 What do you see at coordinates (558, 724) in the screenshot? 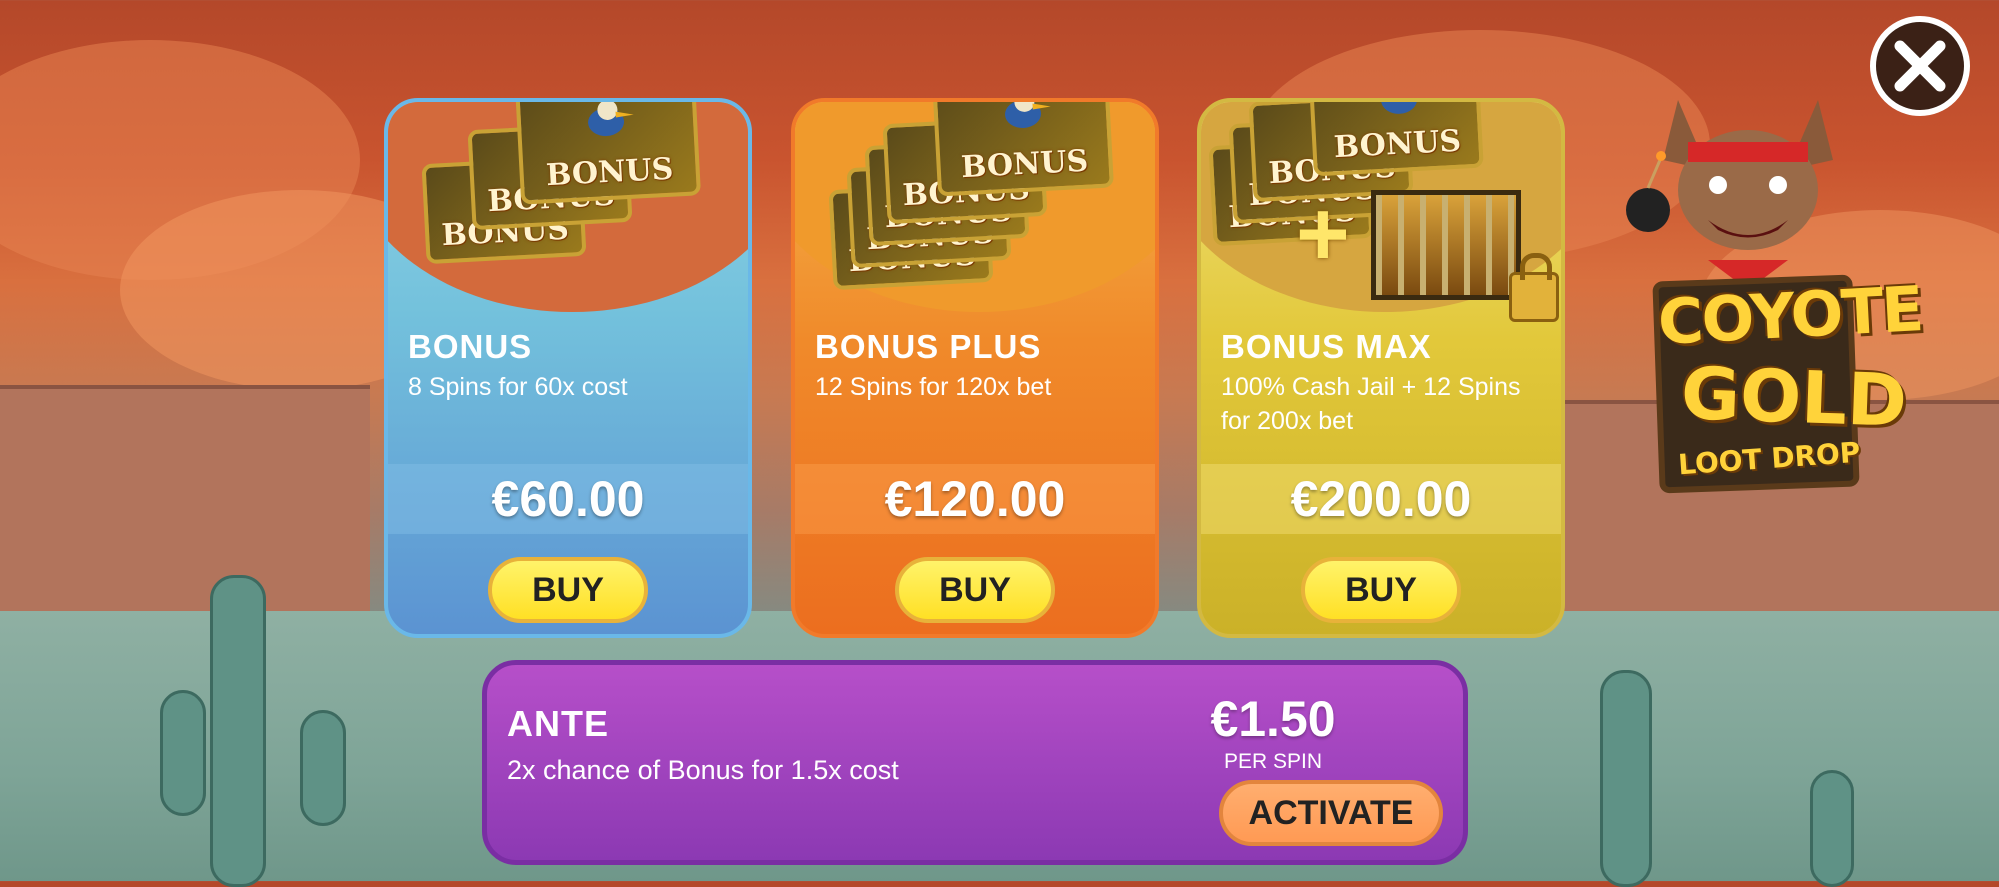
I see `ante-title: ANTE` at bounding box center [558, 724].